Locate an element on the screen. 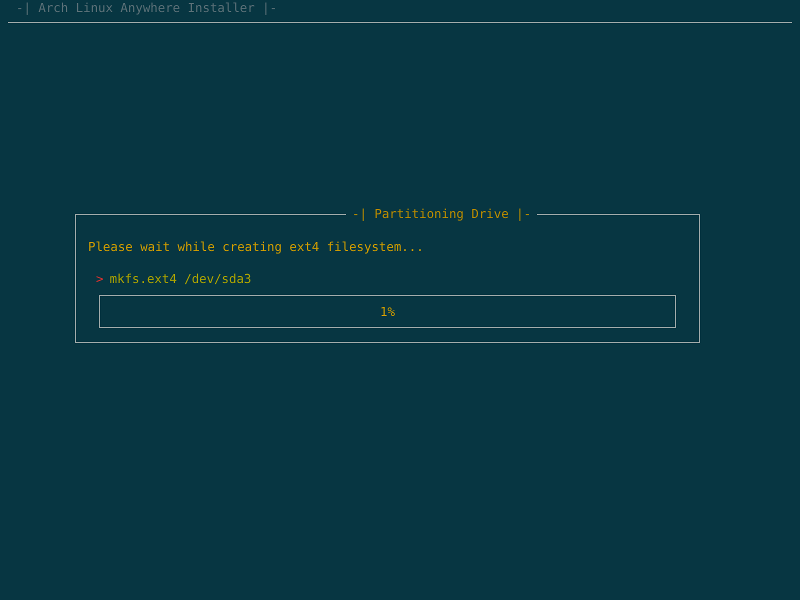  command-text: mkfs.ext4 /dev/sda3 is located at coordinates (181, 279).